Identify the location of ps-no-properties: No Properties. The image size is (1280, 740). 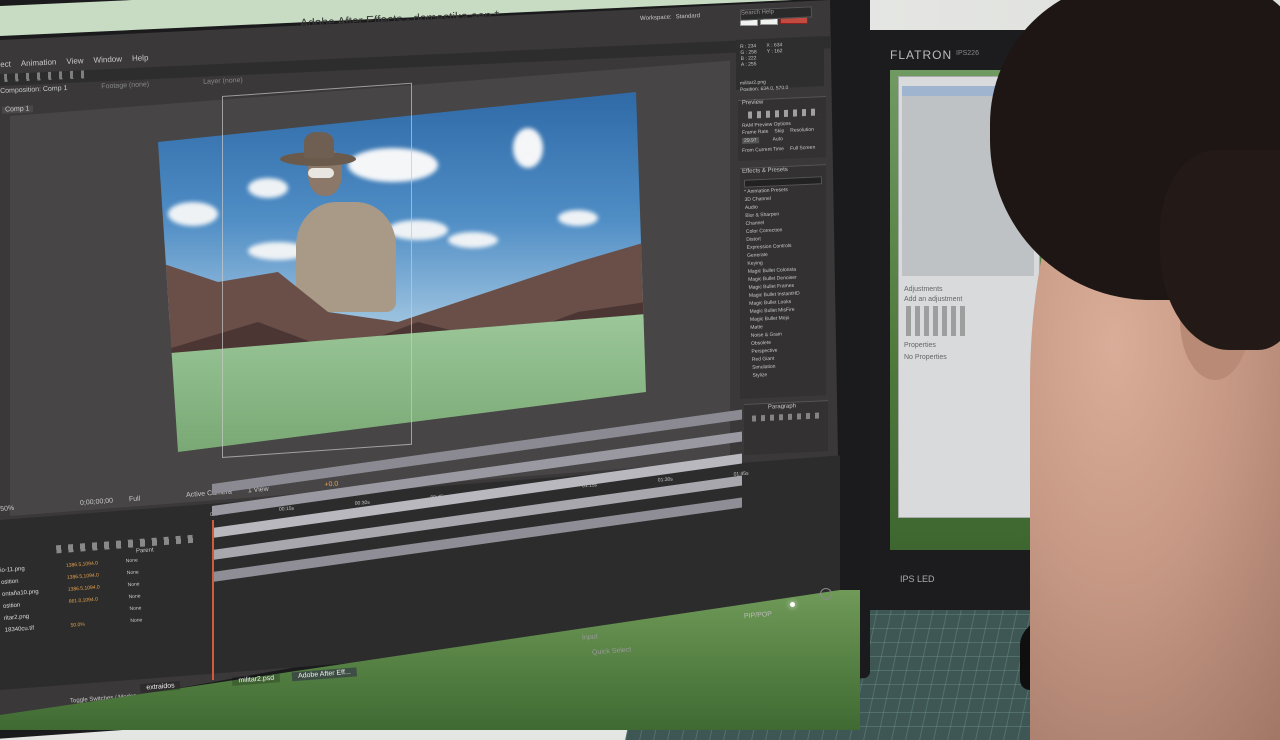
(925, 357).